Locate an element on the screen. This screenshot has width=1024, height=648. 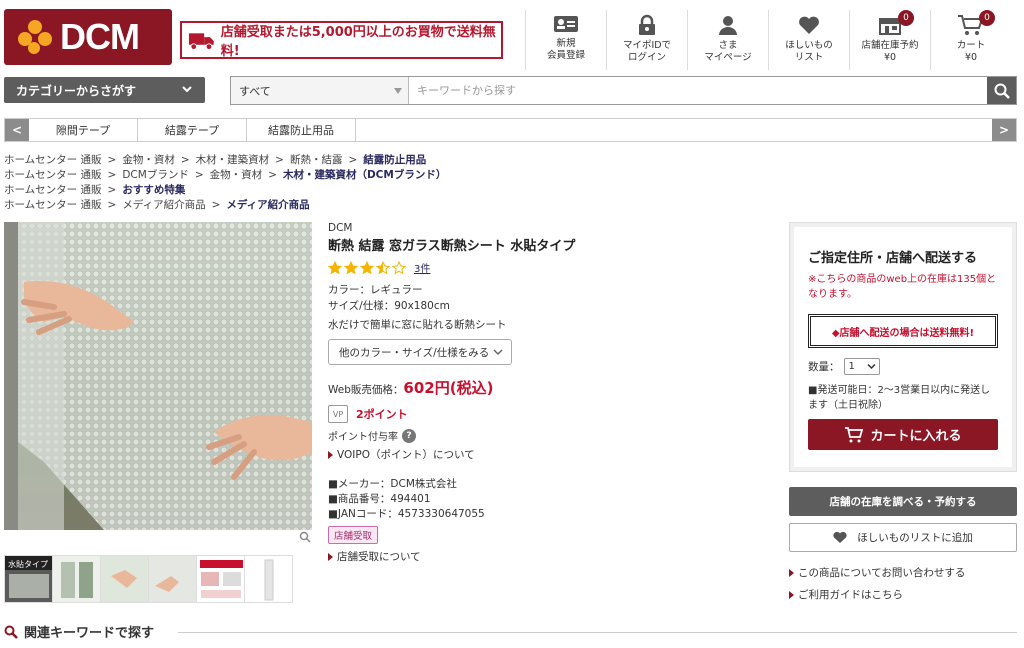
guide-link-label: ご利用ガイドはこちら is located at coordinates (850, 595).